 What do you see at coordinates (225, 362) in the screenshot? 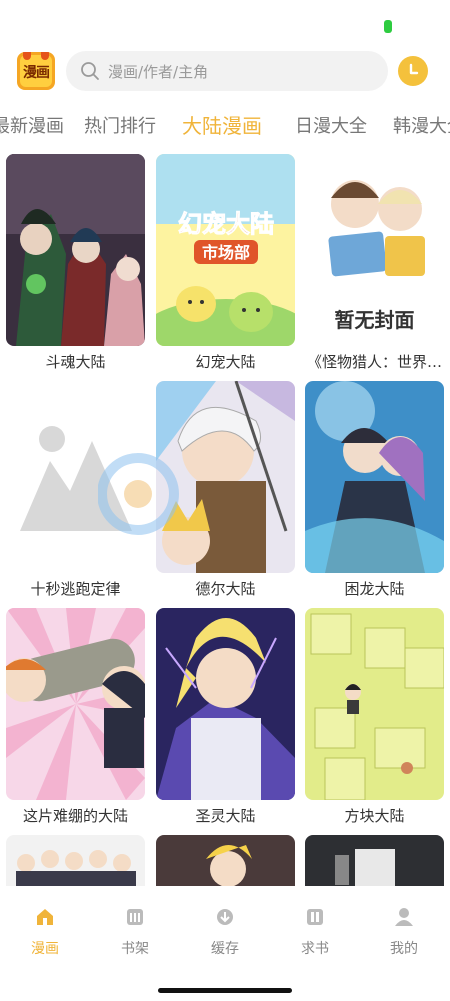
I see `comic-title: 幻宠大陆` at bounding box center [225, 362].